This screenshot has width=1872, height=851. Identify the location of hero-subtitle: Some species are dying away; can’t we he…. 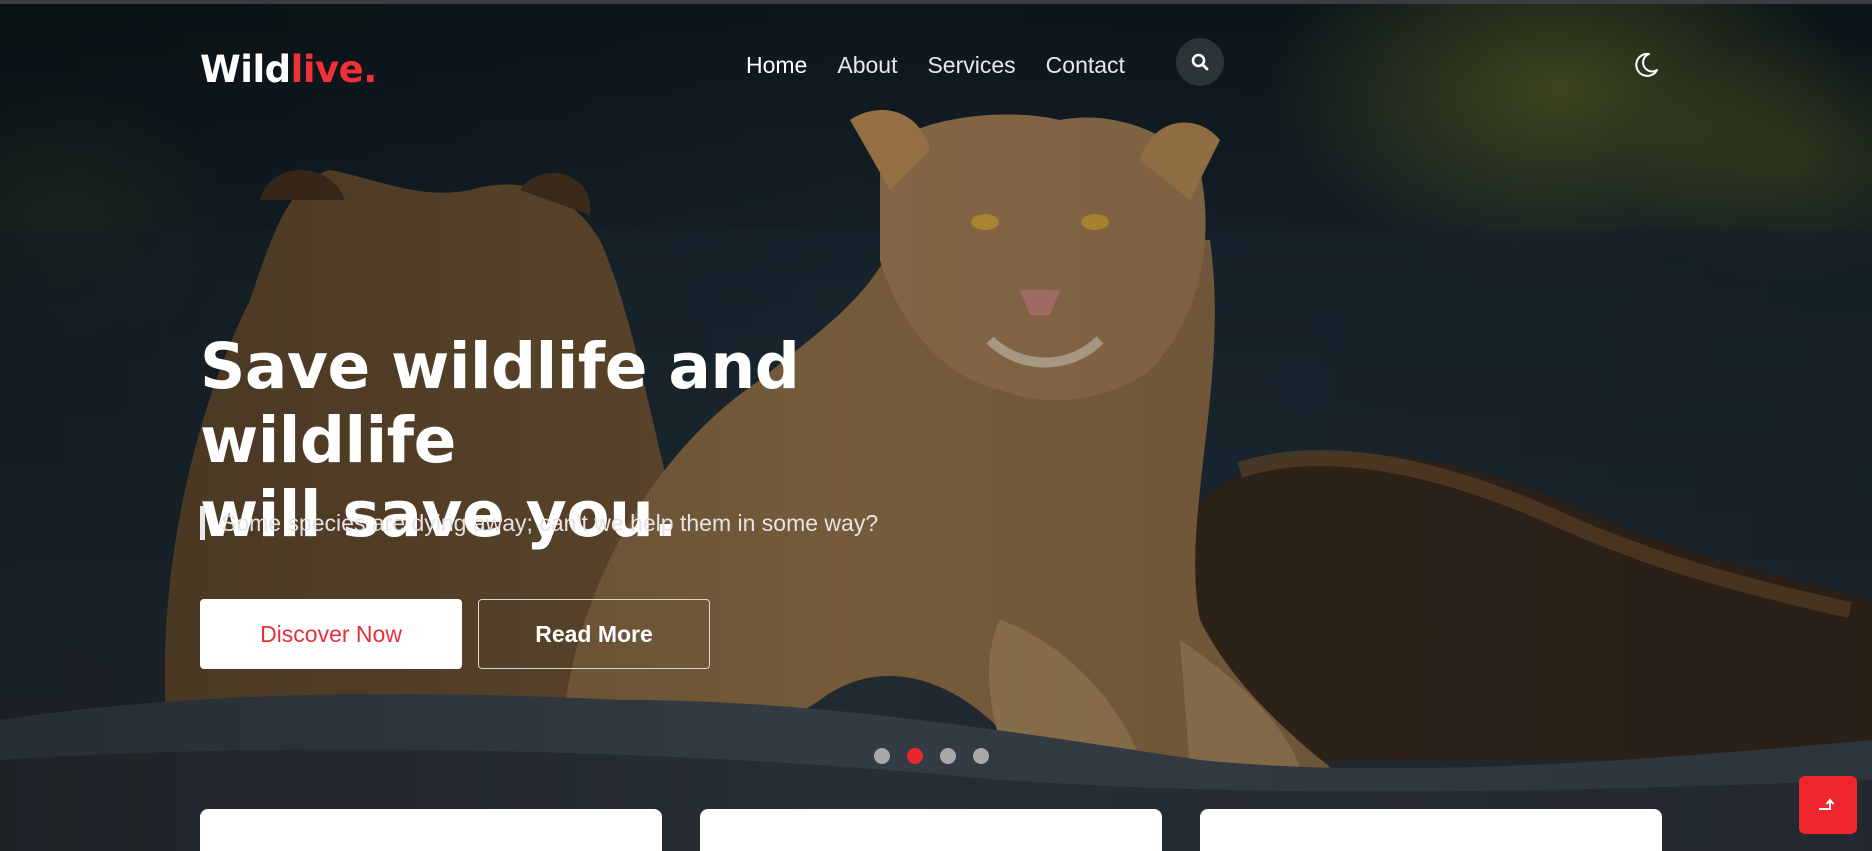
(539, 523).